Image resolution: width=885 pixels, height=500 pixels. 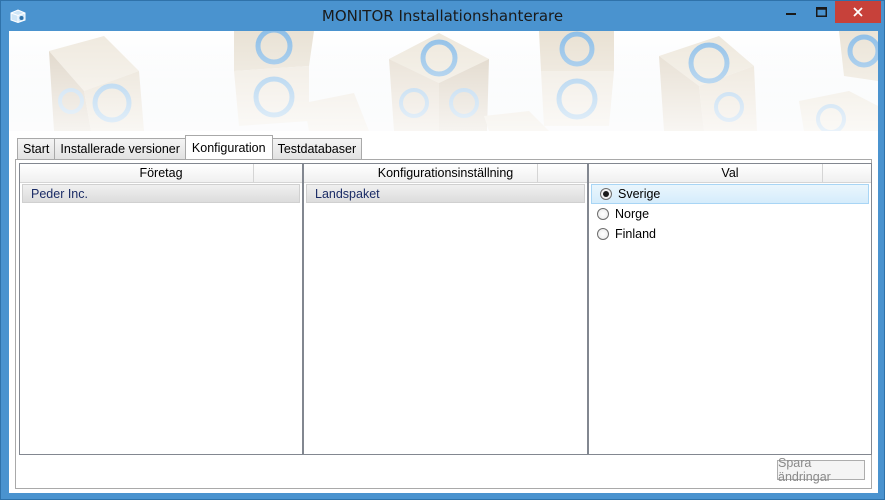 I want to click on tab-configuration: Konfiguration, so click(x=228, y=147).